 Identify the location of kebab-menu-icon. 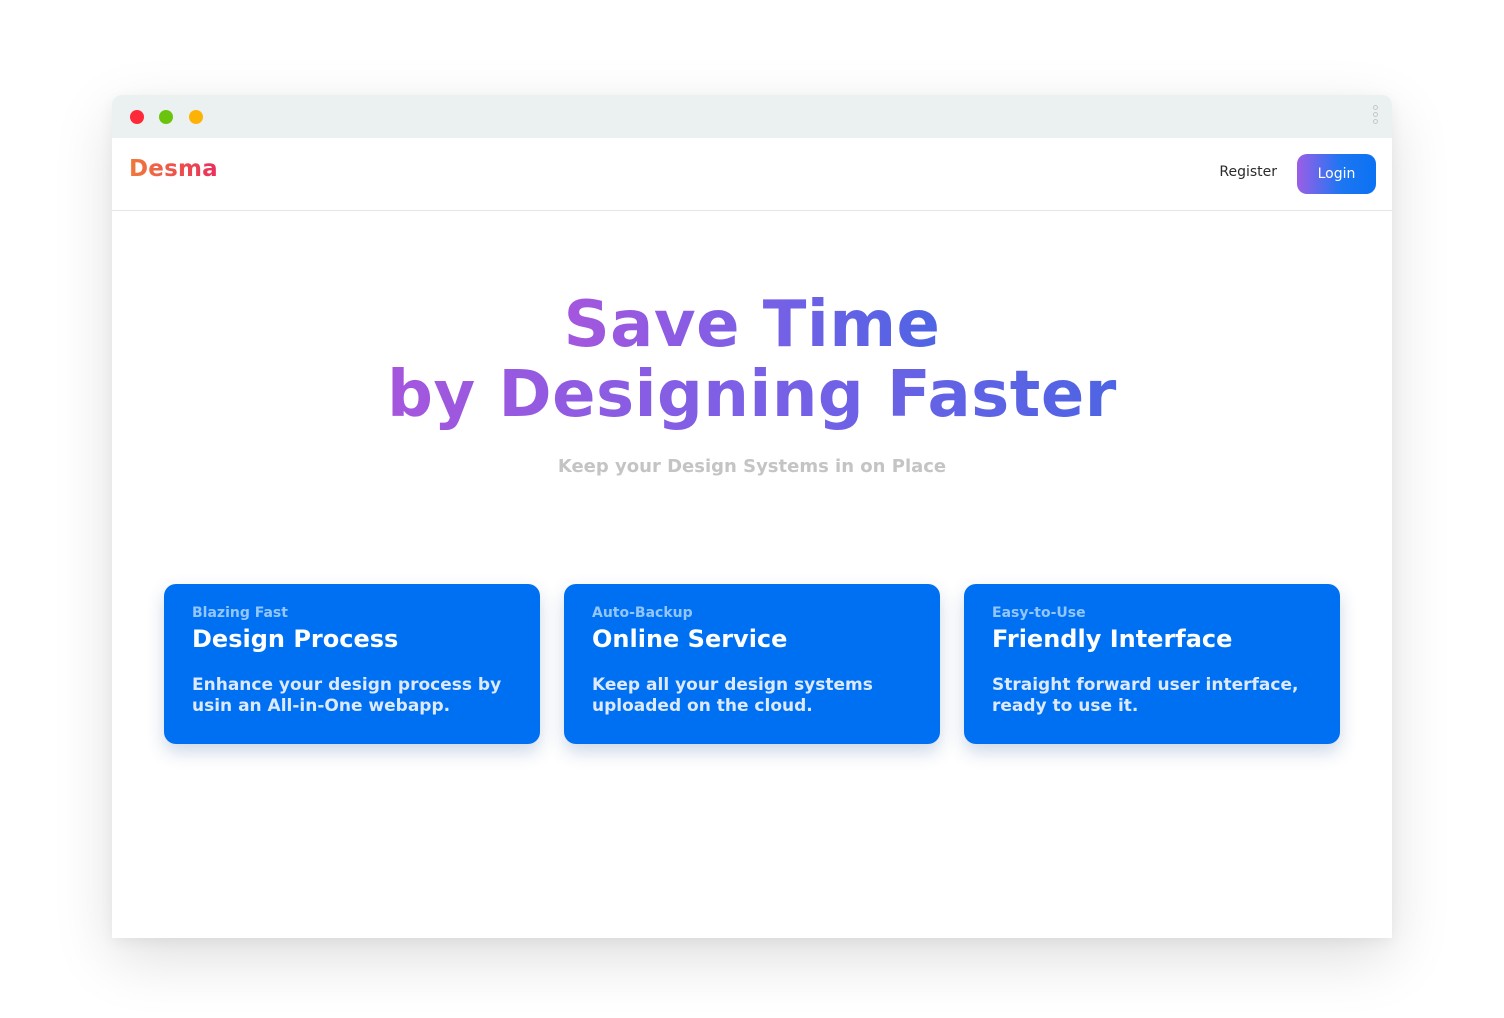
(1375, 117).